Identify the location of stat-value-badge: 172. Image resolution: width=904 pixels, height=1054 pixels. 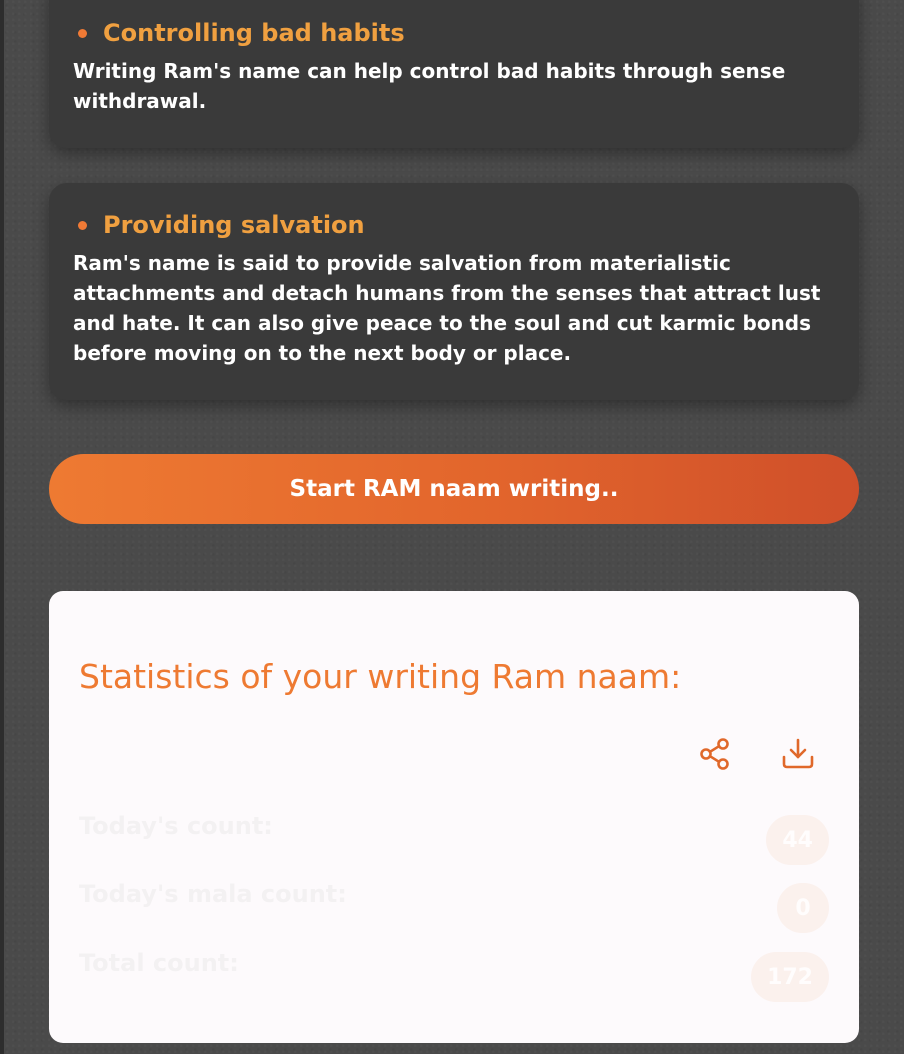
(790, 977).